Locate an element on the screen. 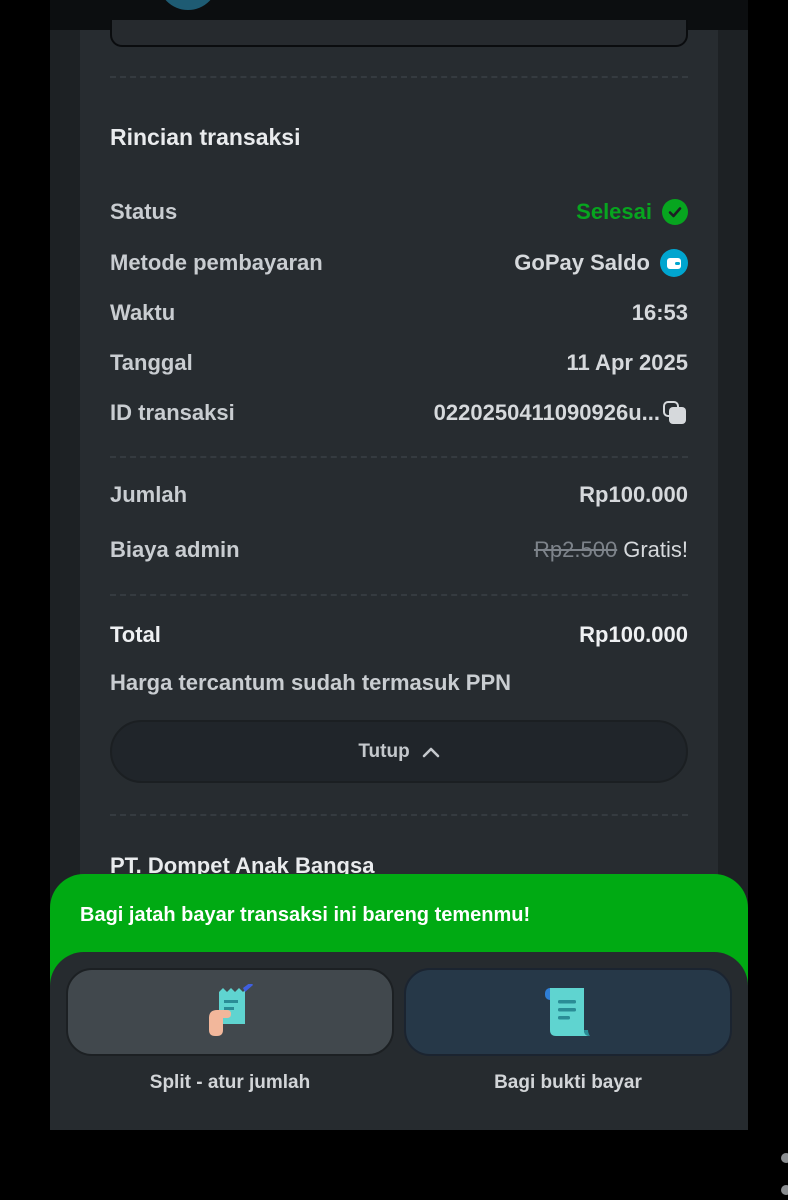 This screenshot has width=788, height=1200. date-row: Tanggal 11 Apr 2025 is located at coordinates (399, 363).